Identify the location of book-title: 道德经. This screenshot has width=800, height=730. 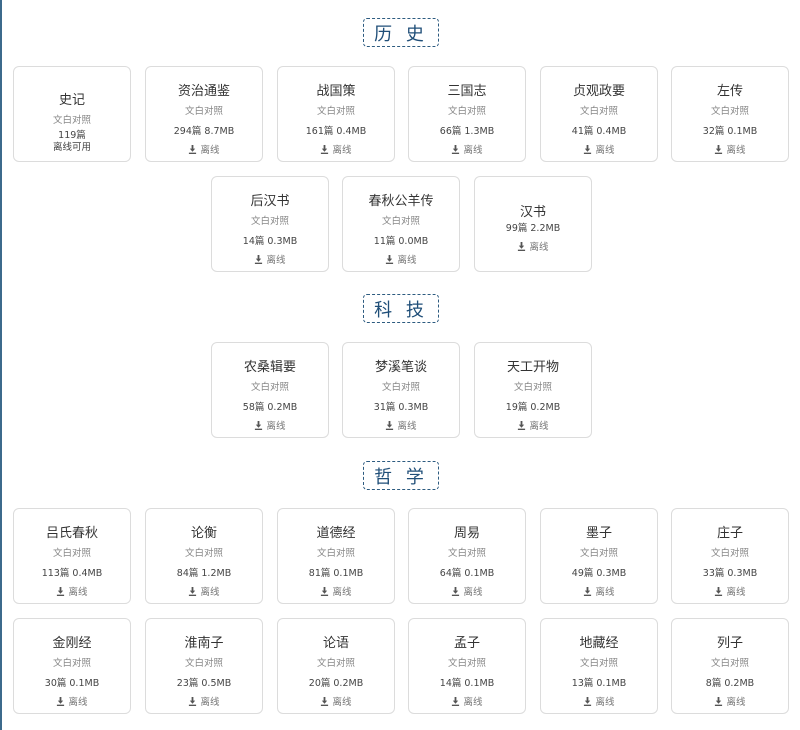
(336, 533).